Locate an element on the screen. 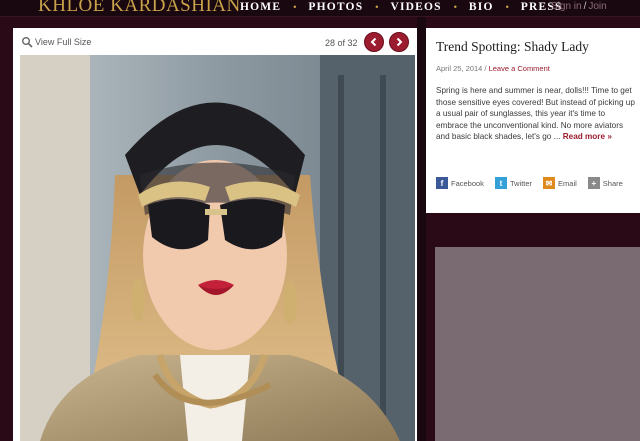 The image size is (640, 441). main-nav: HOME • PHOTOS • VIDEOS • BIO • PRESS is located at coordinates (401, 7).